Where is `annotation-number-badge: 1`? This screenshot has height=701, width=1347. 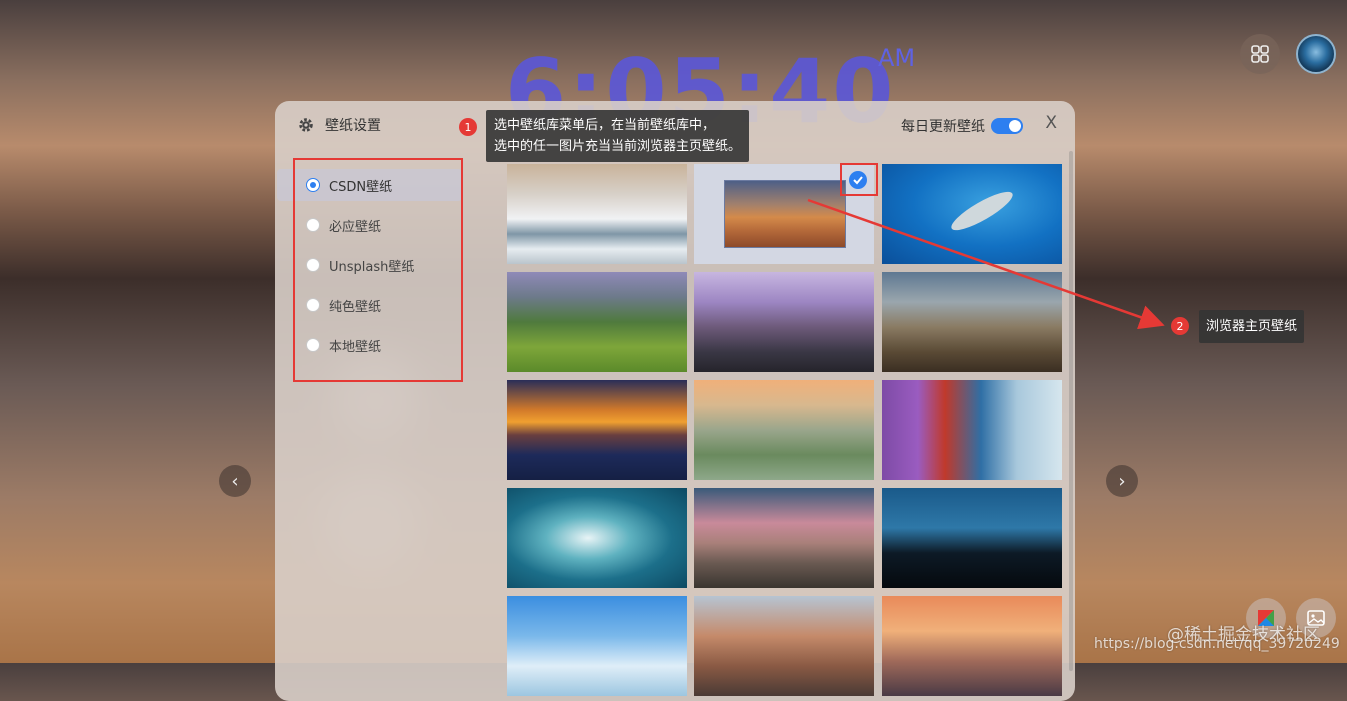
annotation-number-badge: 1 is located at coordinates (468, 127).